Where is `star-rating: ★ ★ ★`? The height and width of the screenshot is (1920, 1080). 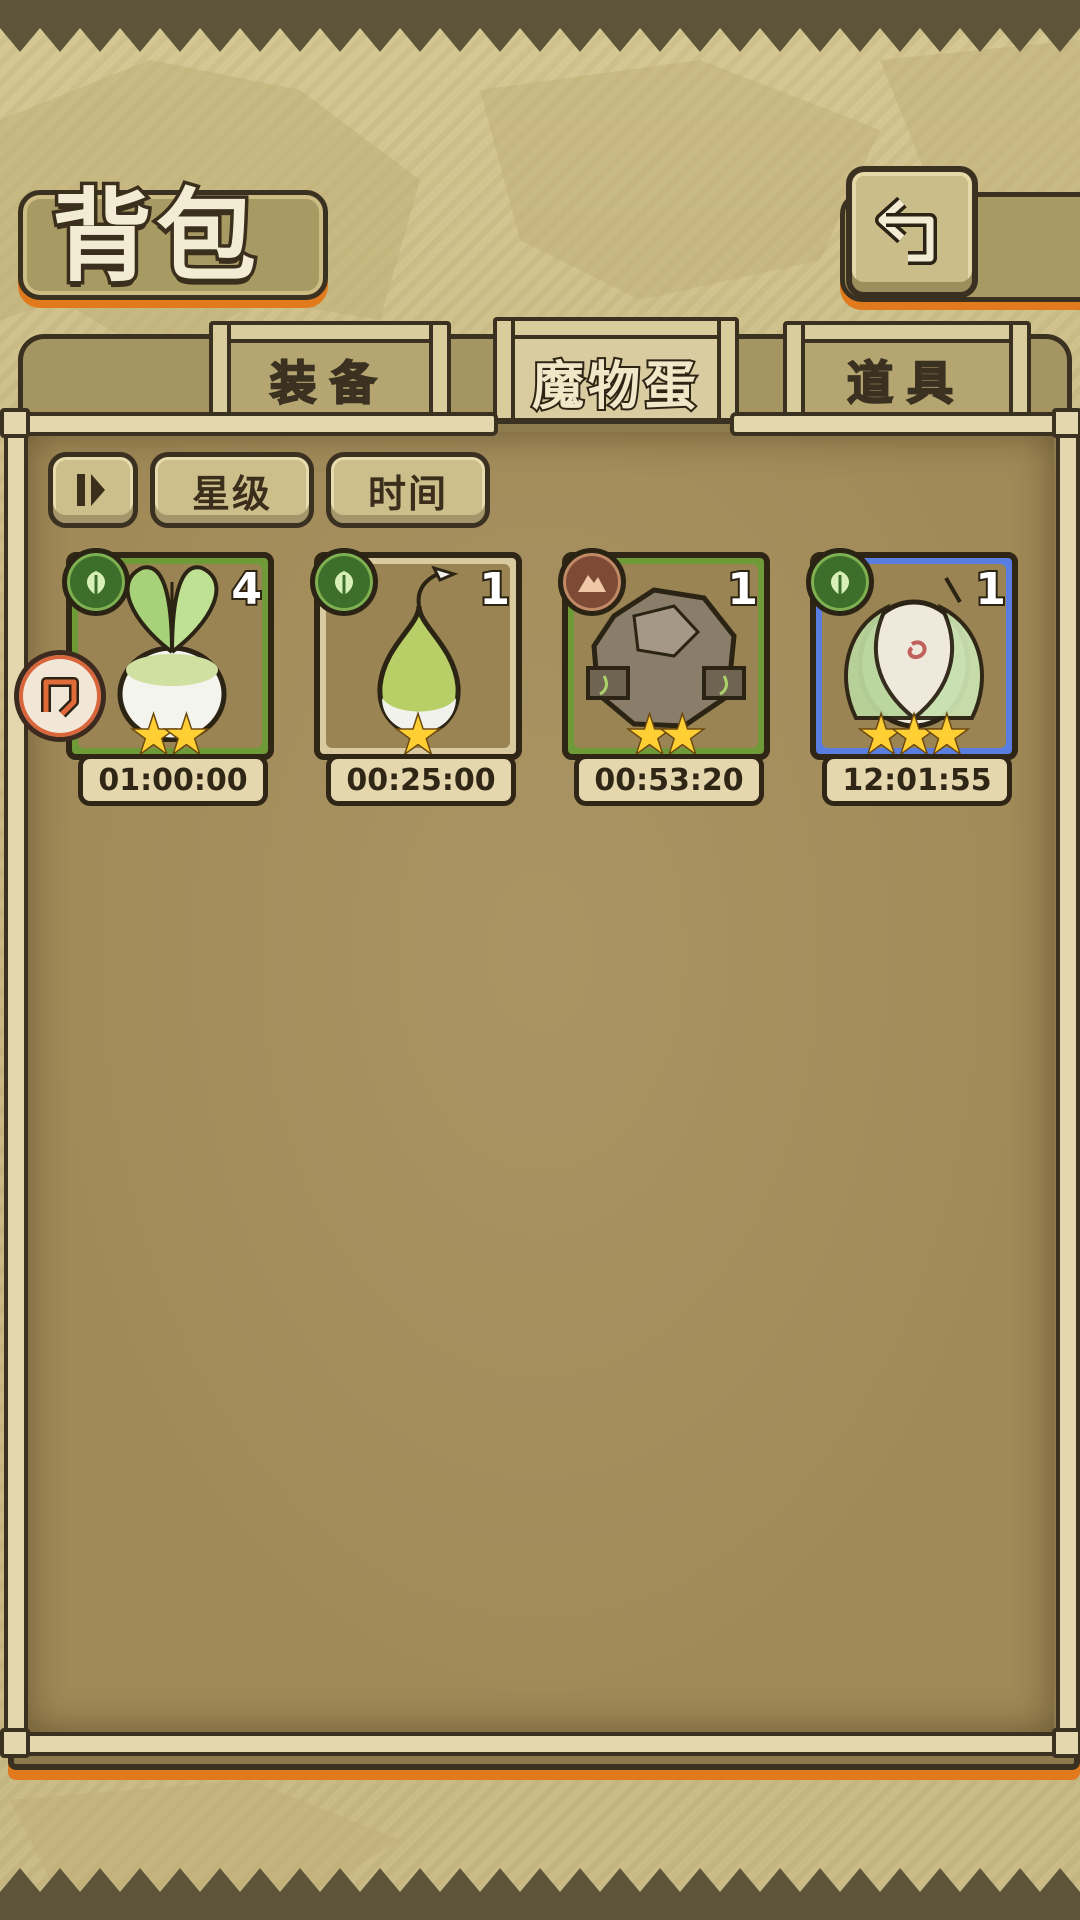
star-rating: ★ ★ ★ is located at coordinates (914, 735).